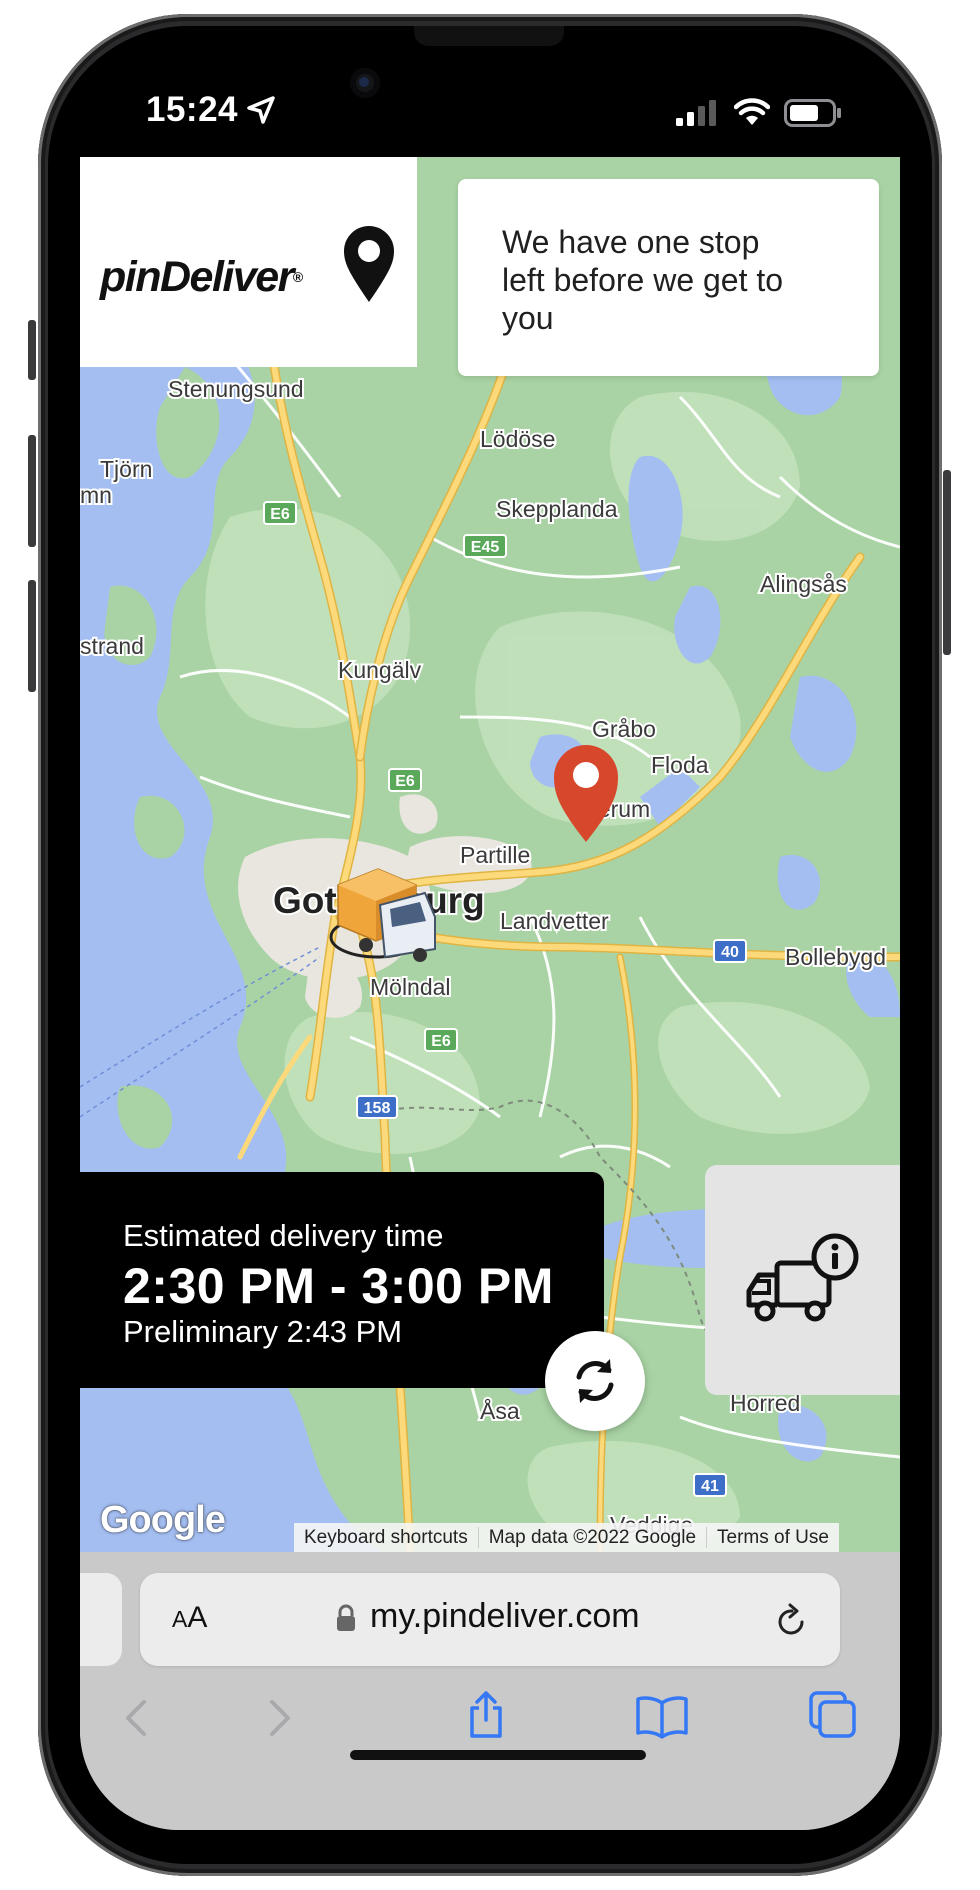 Image resolution: width=980 pixels, height=1890 pixels. Describe the element at coordinates (189, 1618) in the screenshot. I see `text-size-button: AA` at that location.